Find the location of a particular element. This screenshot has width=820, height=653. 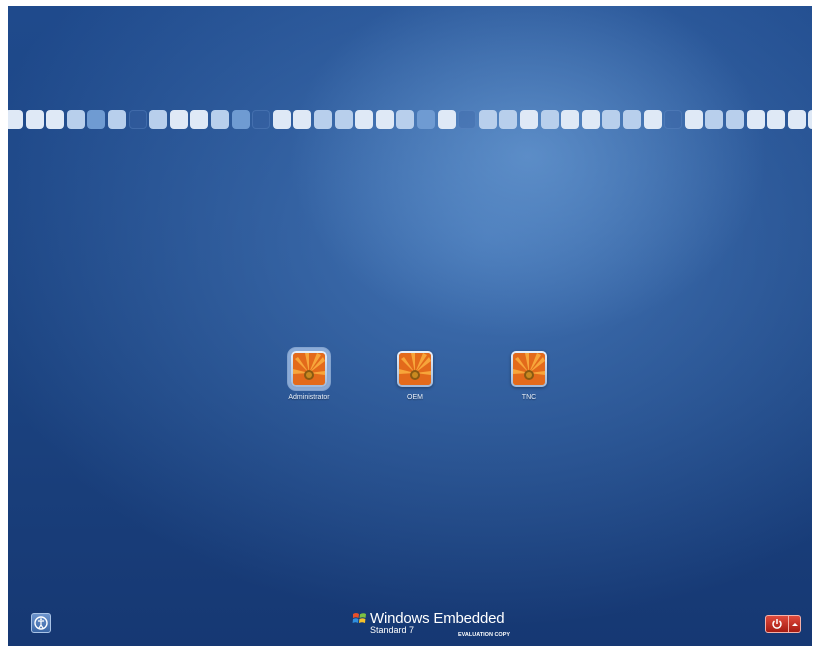

user-name-label: OEM is located at coordinates (415, 397).